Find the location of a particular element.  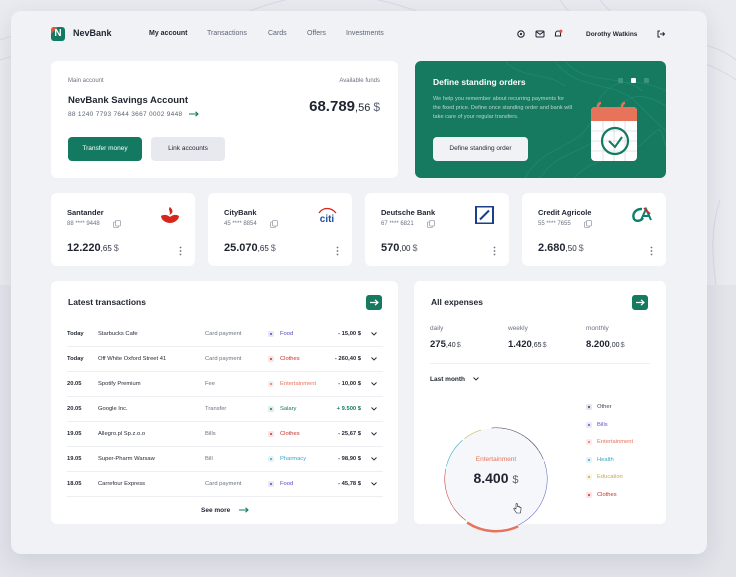

category-dot-icon is located at coordinates (271, 384).